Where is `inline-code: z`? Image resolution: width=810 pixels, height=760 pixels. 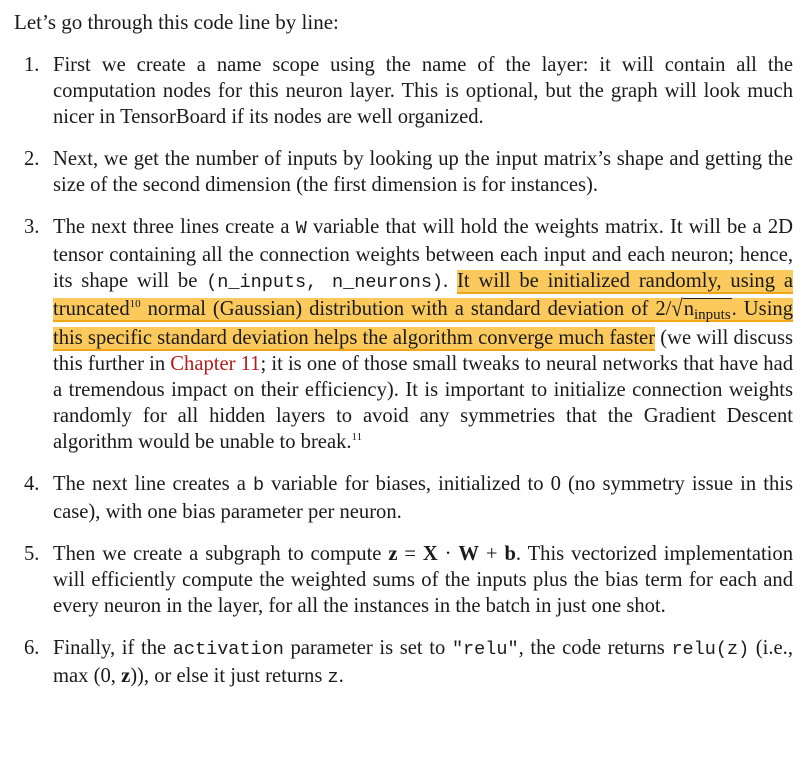
inline-code: z is located at coordinates (333, 677).